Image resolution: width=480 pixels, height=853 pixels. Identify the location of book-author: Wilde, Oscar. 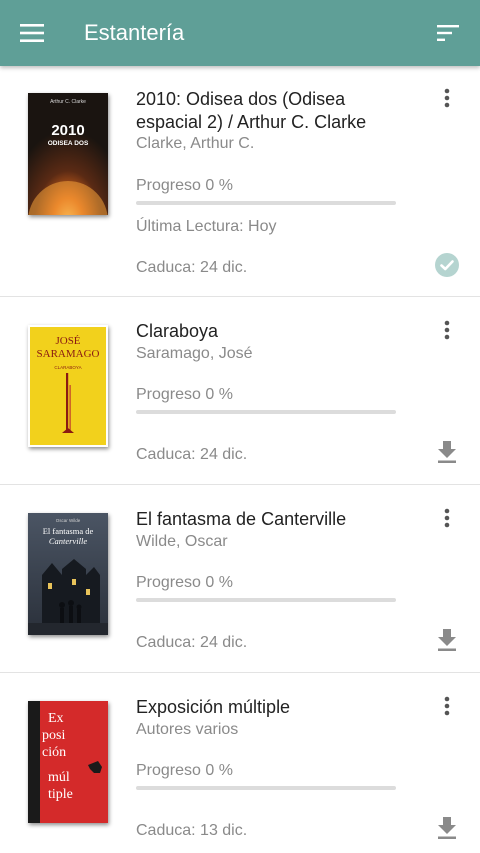
(182, 541).